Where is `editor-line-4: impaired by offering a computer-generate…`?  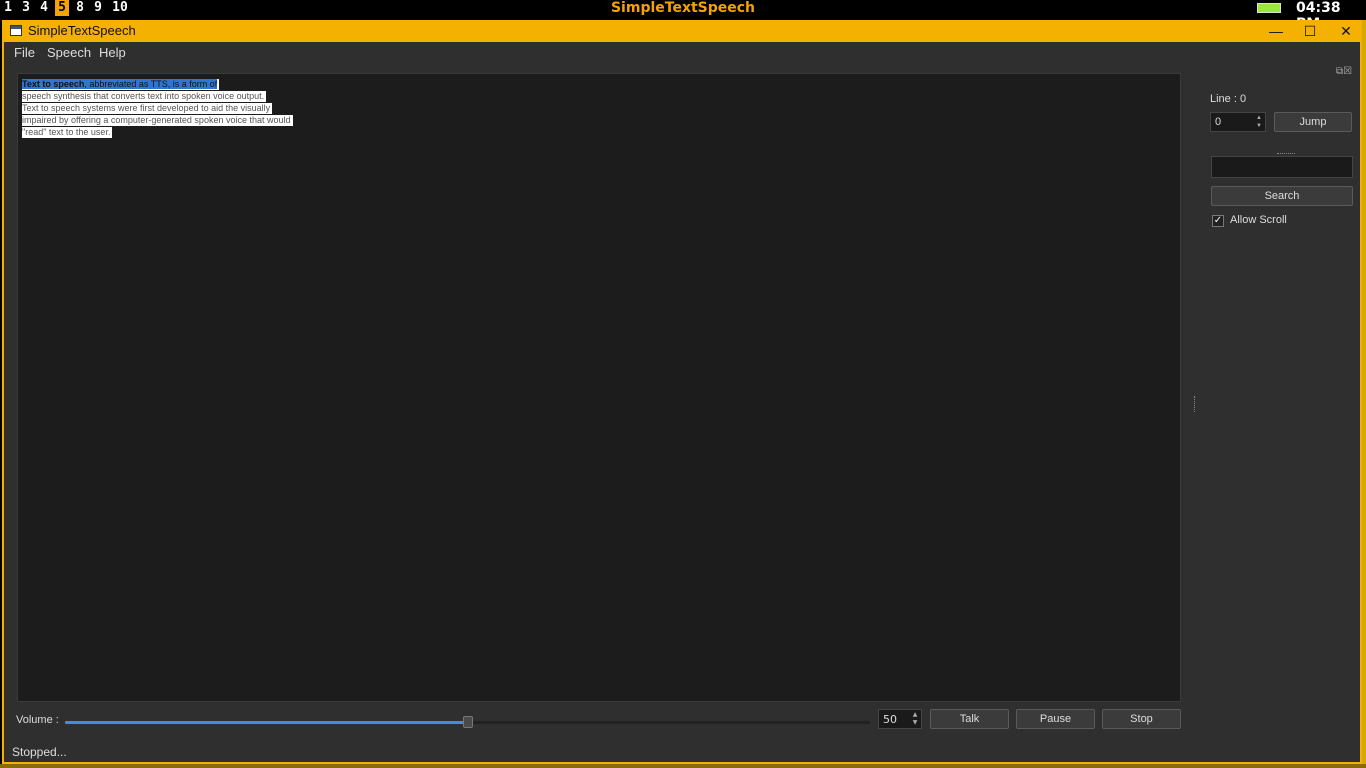
editor-line-4: impaired by offering a computer-generate… is located at coordinates (157, 120).